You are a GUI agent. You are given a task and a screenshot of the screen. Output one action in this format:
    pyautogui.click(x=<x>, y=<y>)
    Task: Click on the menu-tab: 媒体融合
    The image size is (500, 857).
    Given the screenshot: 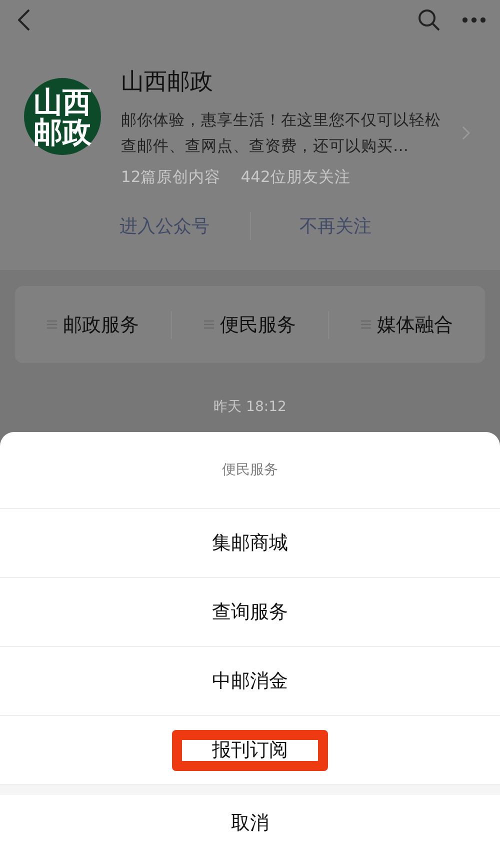 What is the action you would take?
    pyautogui.click(x=407, y=325)
    